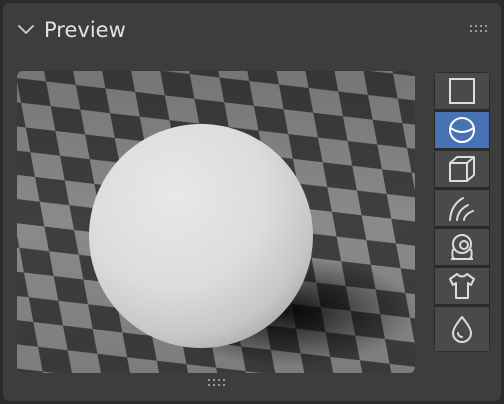  I want to click on preview-monkey-button, so click(462, 247).